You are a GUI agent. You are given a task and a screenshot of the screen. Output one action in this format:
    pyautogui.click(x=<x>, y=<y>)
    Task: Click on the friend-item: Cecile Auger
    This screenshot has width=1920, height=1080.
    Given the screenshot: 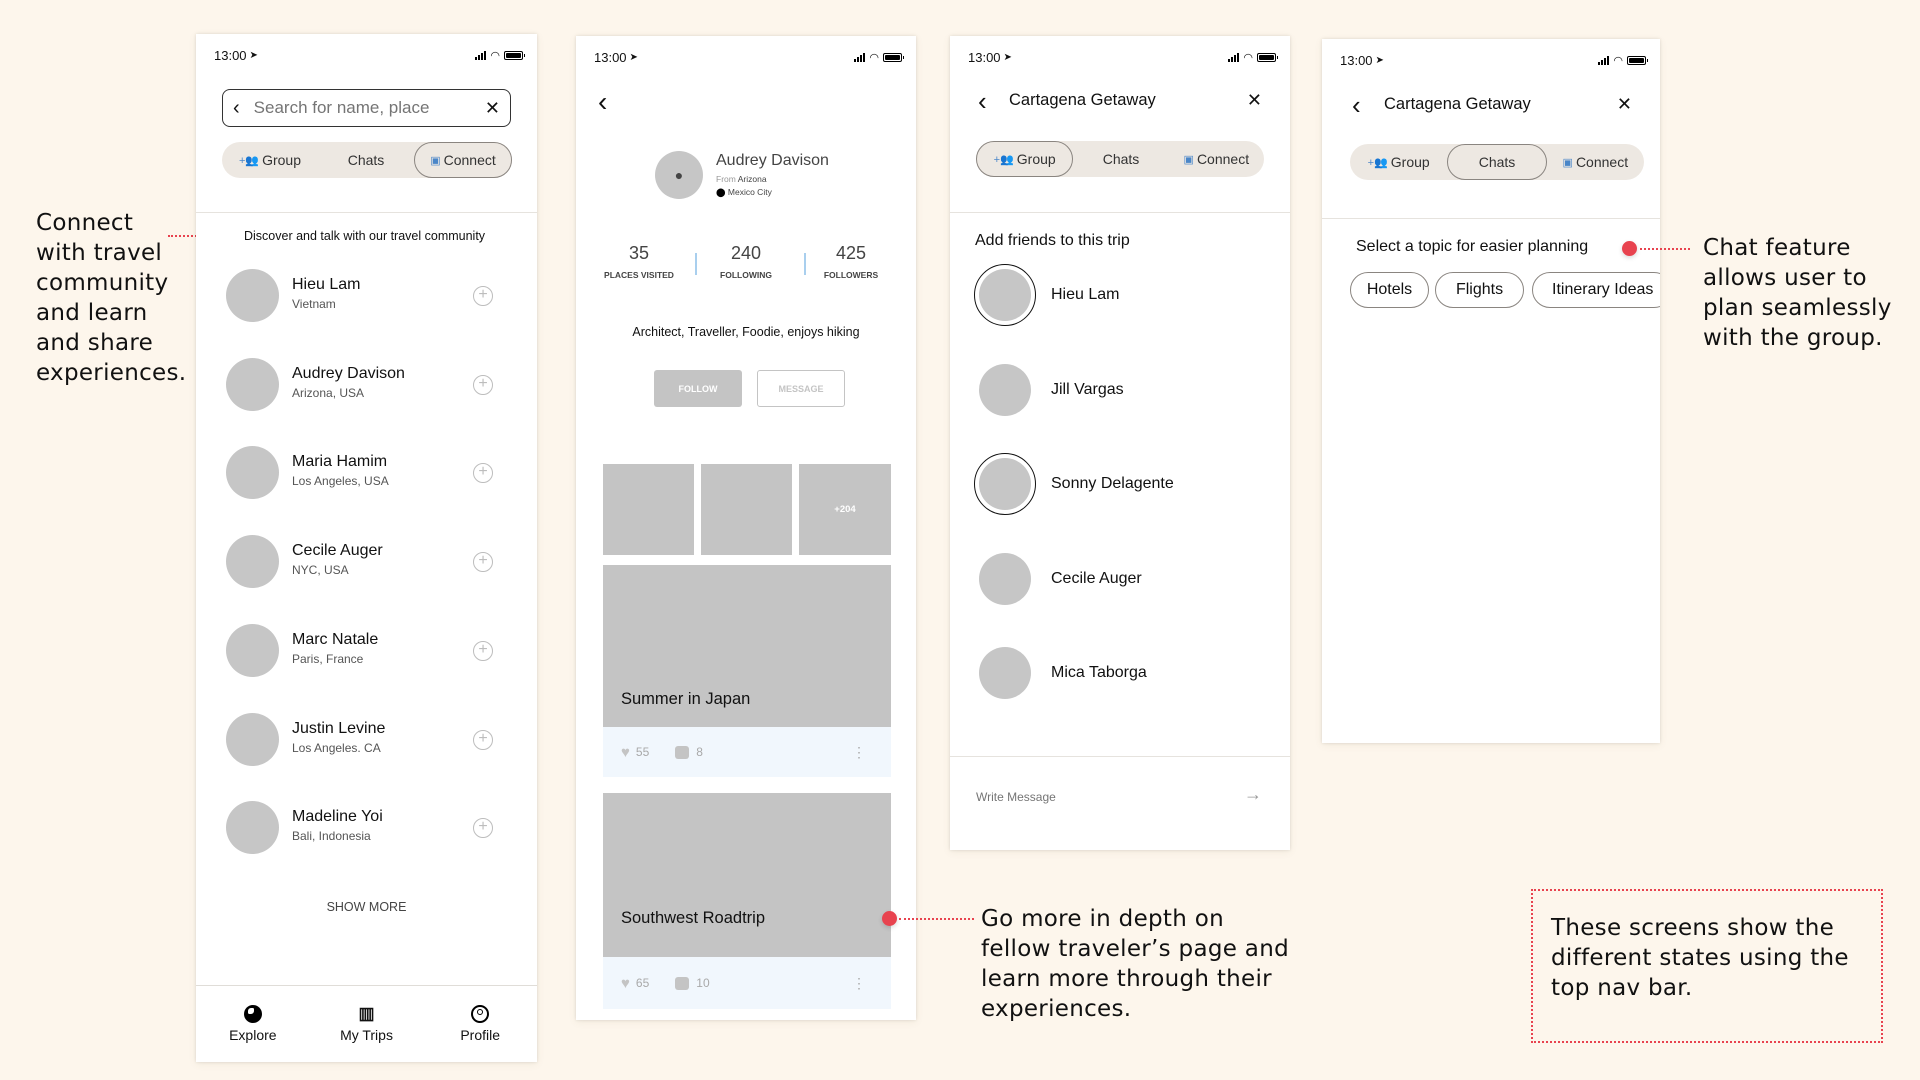 What is the action you would take?
    pyautogui.click(x=1120, y=580)
    